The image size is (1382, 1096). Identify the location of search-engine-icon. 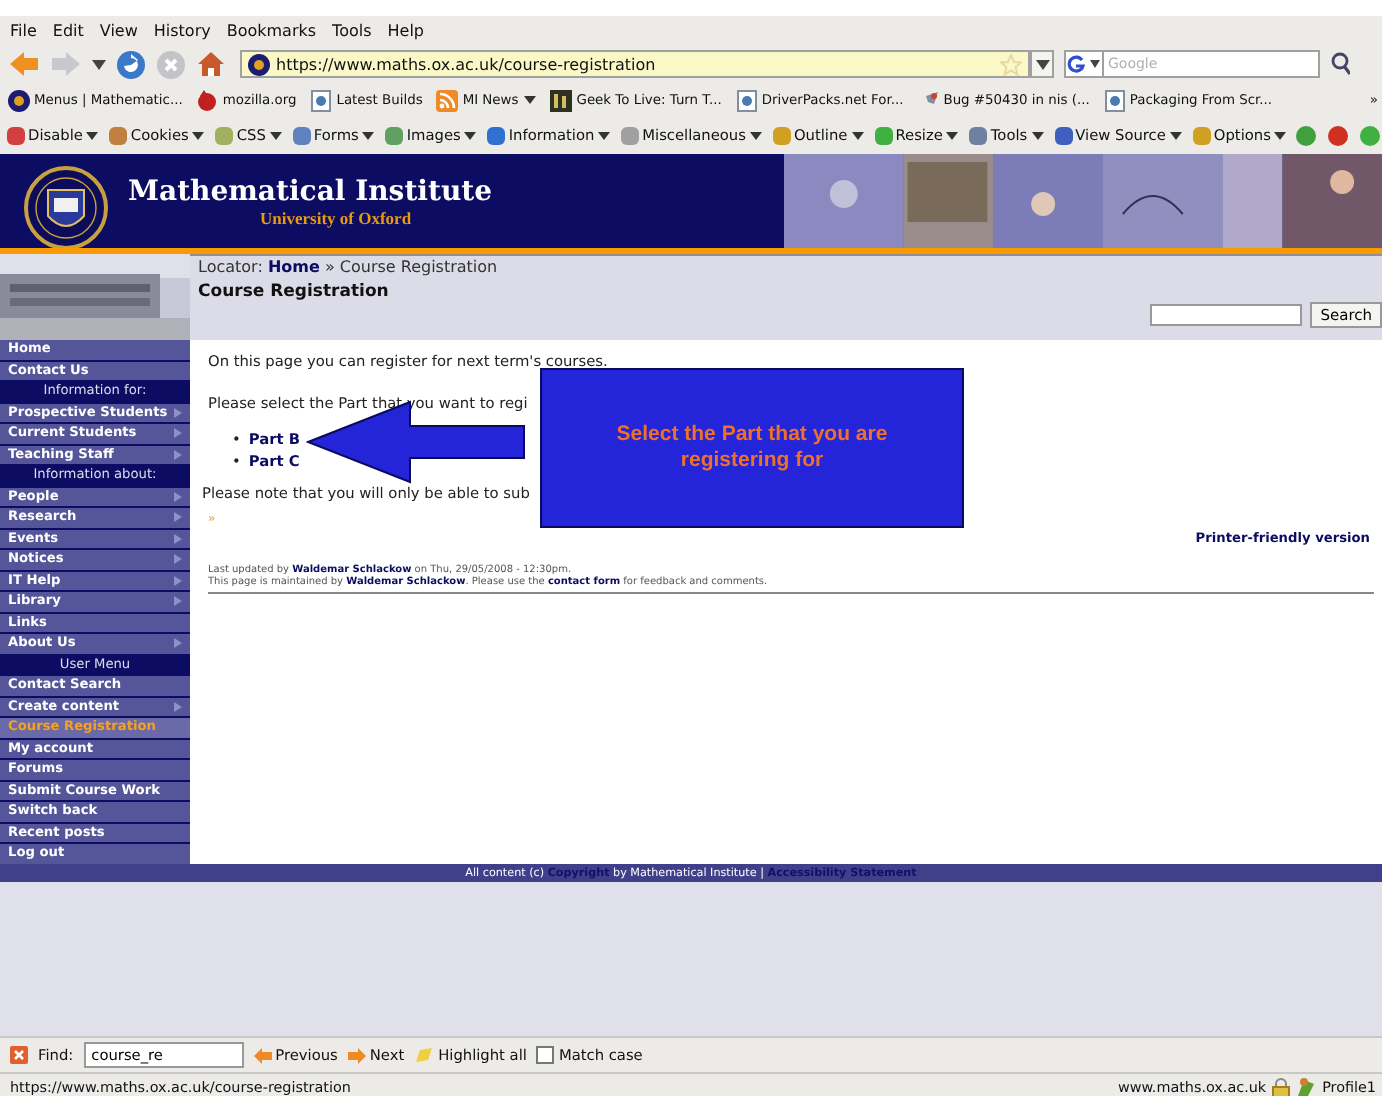
(1084, 64).